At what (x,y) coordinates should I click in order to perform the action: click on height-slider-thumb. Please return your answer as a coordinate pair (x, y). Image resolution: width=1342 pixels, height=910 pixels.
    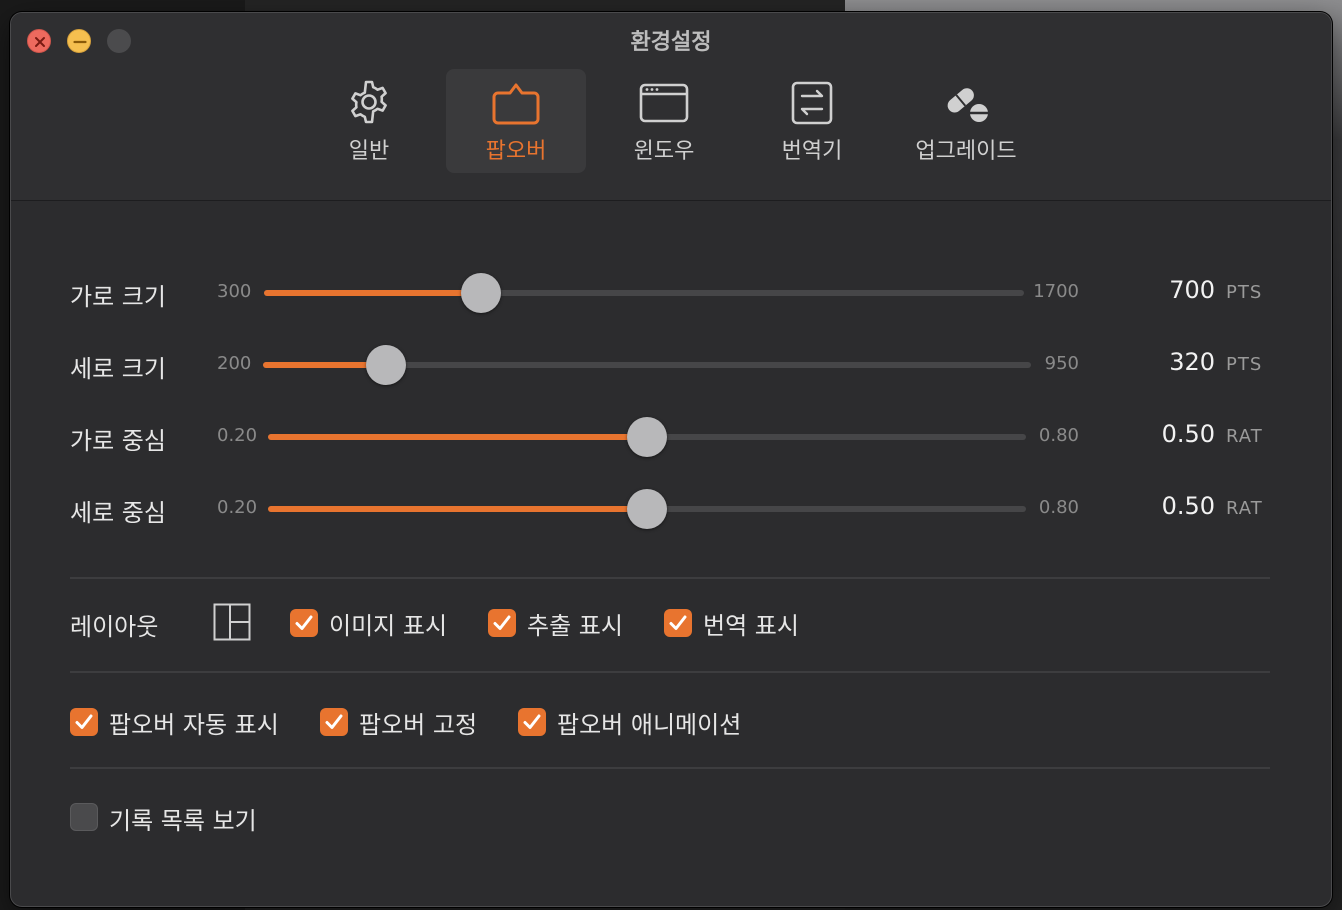
    Looking at the image, I should click on (385, 365).